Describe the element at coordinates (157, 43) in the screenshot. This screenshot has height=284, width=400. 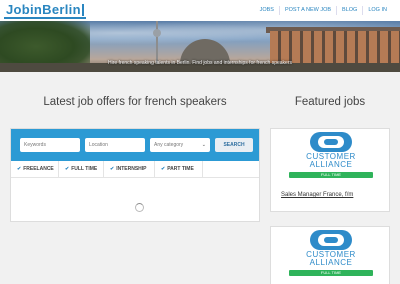
I see `tv-tower` at that location.